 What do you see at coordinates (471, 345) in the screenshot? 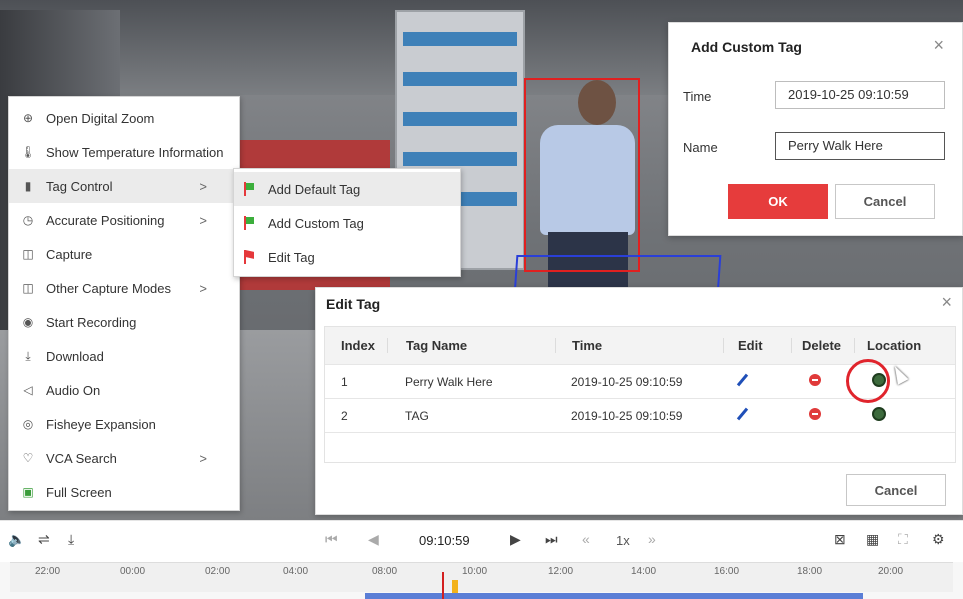
I see `column-header-tag-name: Tag Name` at bounding box center [471, 345].